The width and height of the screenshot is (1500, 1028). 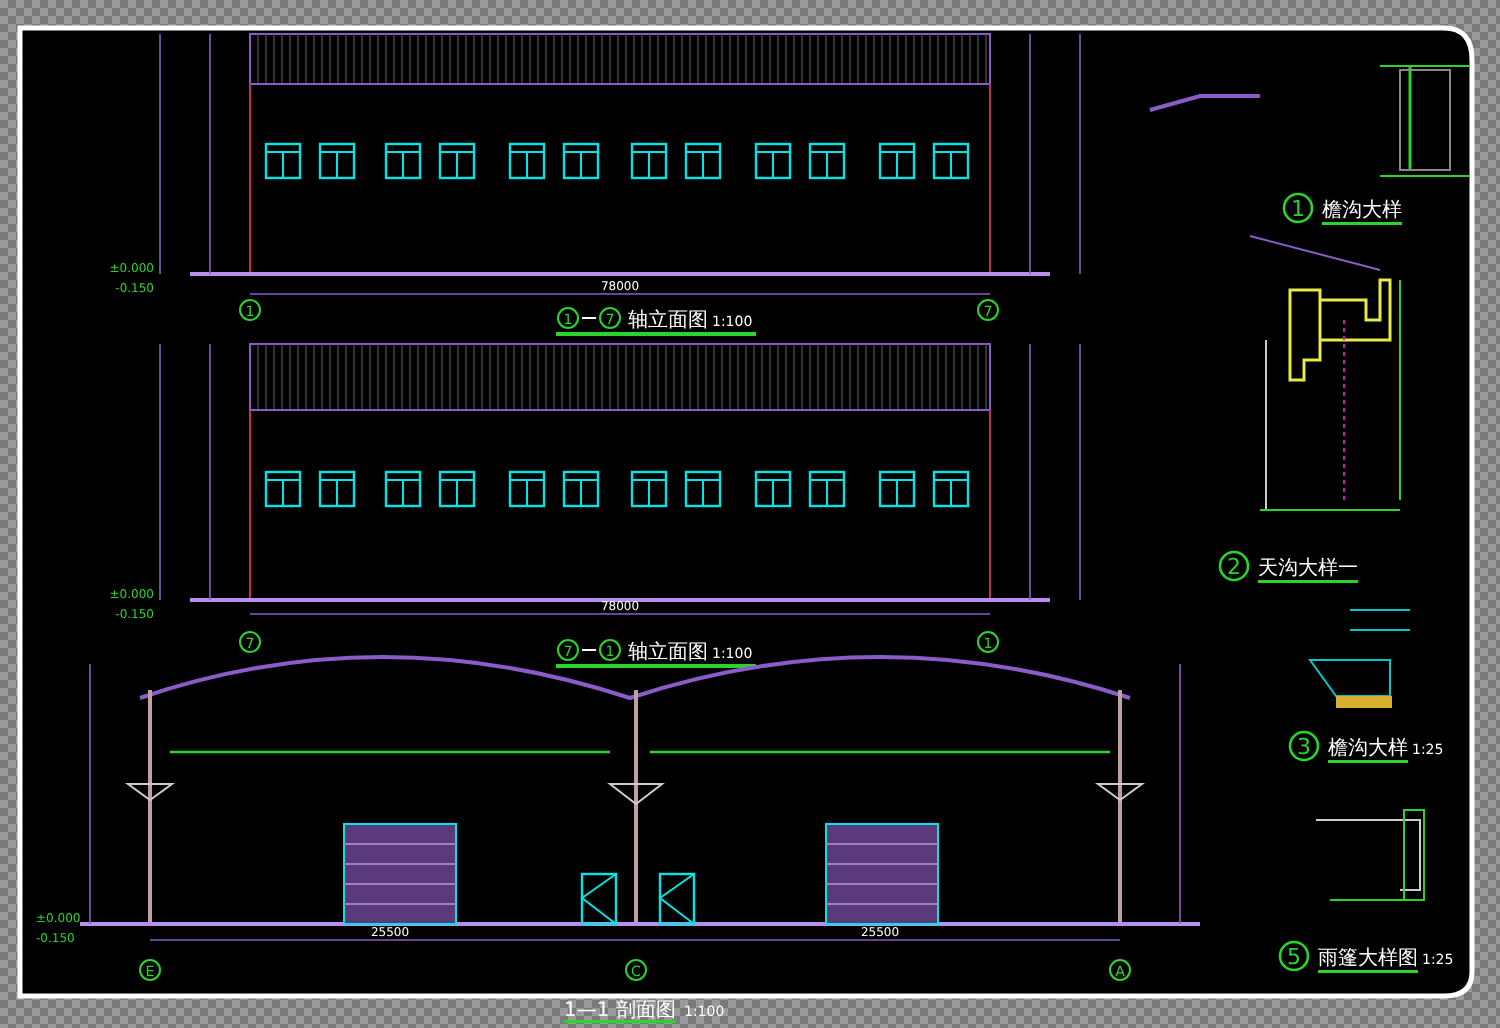 What do you see at coordinates (1370, 855) in the screenshot?
I see `canopy-detail-drawing` at bounding box center [1370, 855].